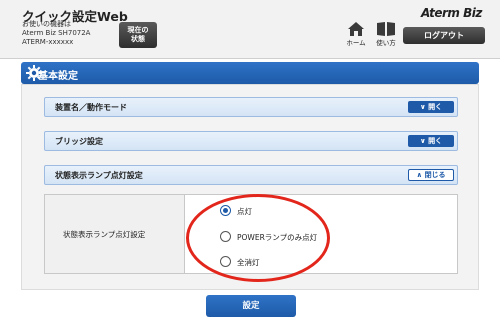 The height and width of the screenshot is (332, 500). Describe the element at coordinates (431, 175) in the screenshot. I see `collapse-button: ∧ 閉じる` at that location.